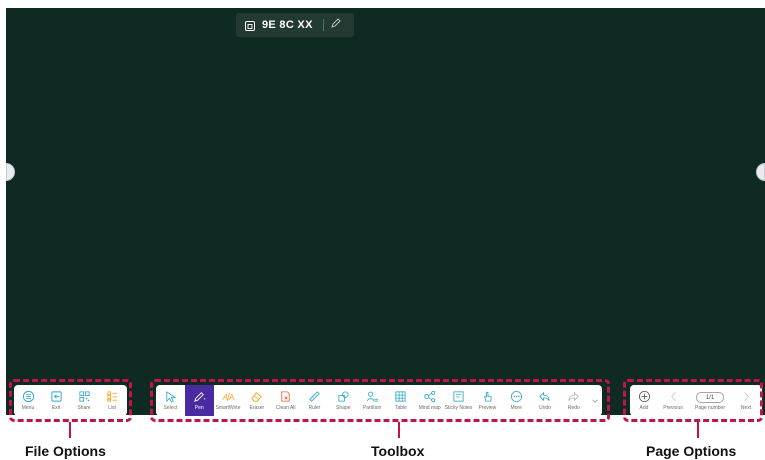 The image size is (765, 460). I want to click on board-code-icon, so click(250, 25).